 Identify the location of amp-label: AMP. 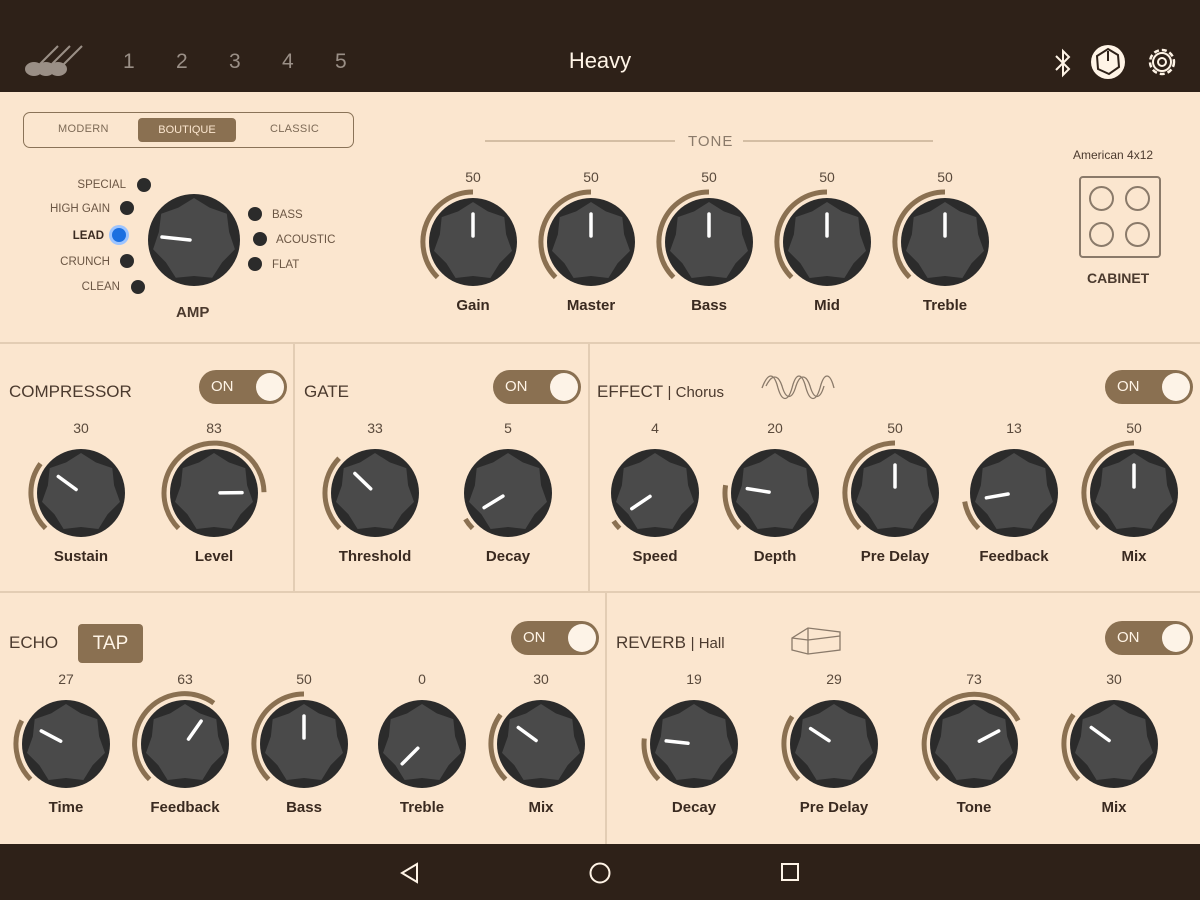
(193, 312).